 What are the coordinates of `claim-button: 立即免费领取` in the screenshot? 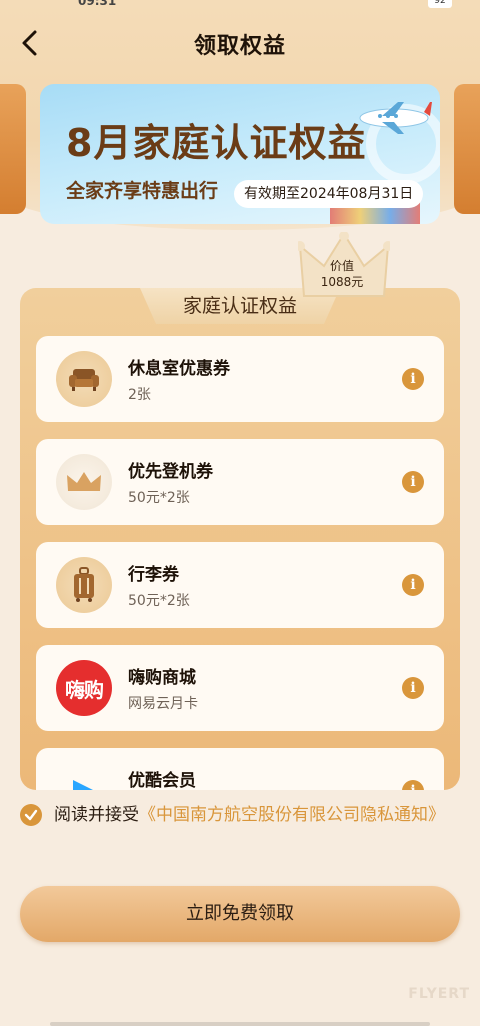 It's located at (240, 914).